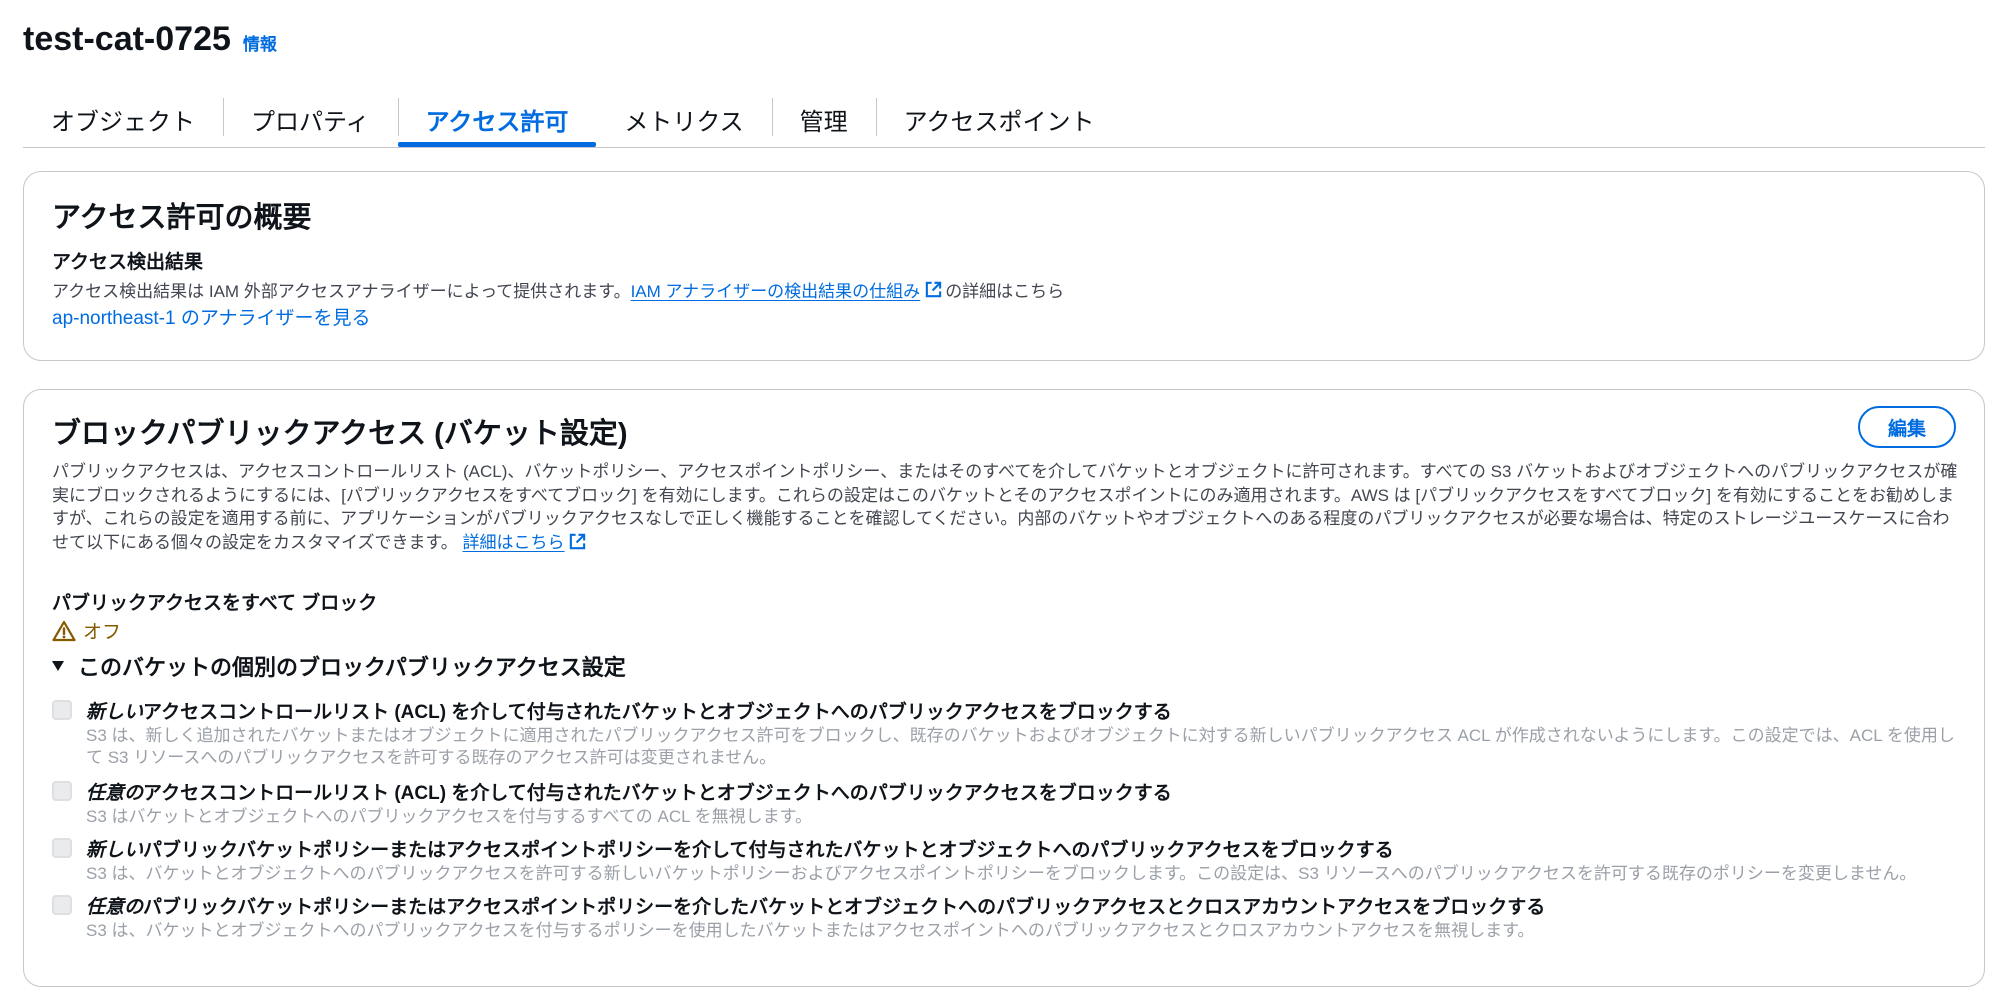 Image resolution: width=2000 pixels, height=1007 pixels. What do you see at coordinates (127, 39) in the screenshot?
I see `page-title: test-cat-0725` at bounding box center [127, 39].